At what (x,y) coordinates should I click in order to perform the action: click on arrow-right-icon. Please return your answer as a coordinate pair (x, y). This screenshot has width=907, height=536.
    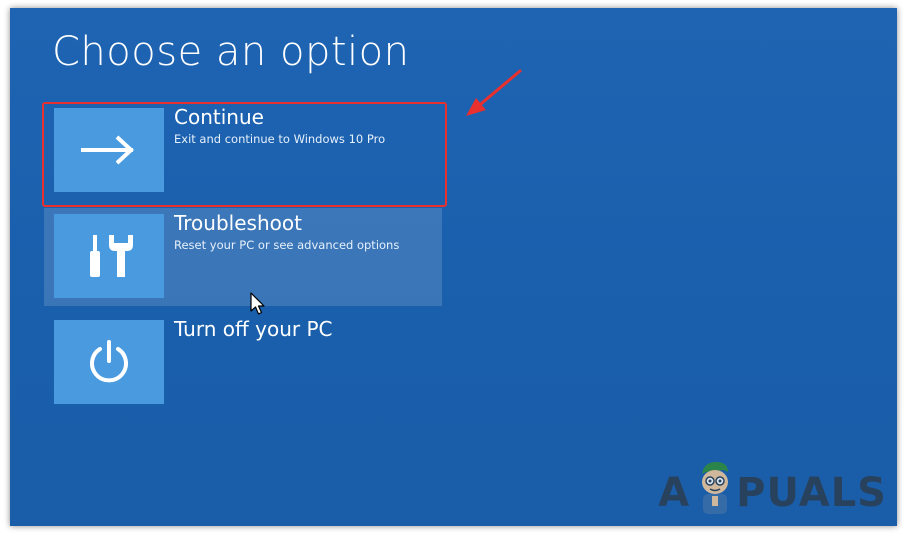
    Looking at the image, I should click on (107, 150).